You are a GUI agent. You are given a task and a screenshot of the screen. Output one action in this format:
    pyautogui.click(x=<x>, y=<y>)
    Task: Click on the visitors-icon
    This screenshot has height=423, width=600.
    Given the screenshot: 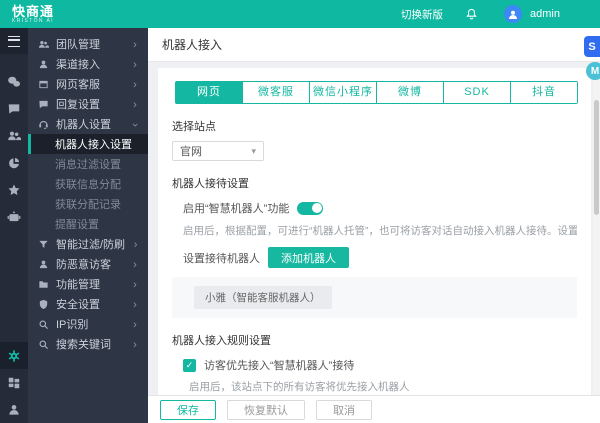 What is the action you would take?
    pyautogui.click(x=14, y=135)
    